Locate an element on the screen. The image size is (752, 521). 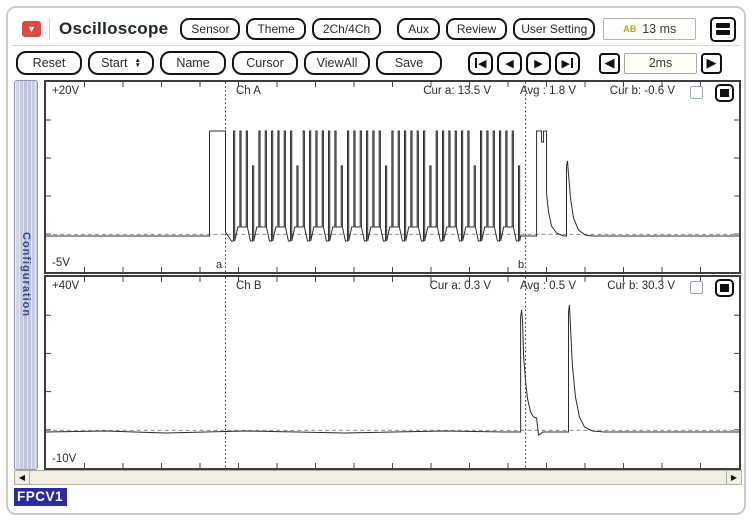
horizontal-scrollbar: ◀ ▶ is located at coordinates (378, 477).